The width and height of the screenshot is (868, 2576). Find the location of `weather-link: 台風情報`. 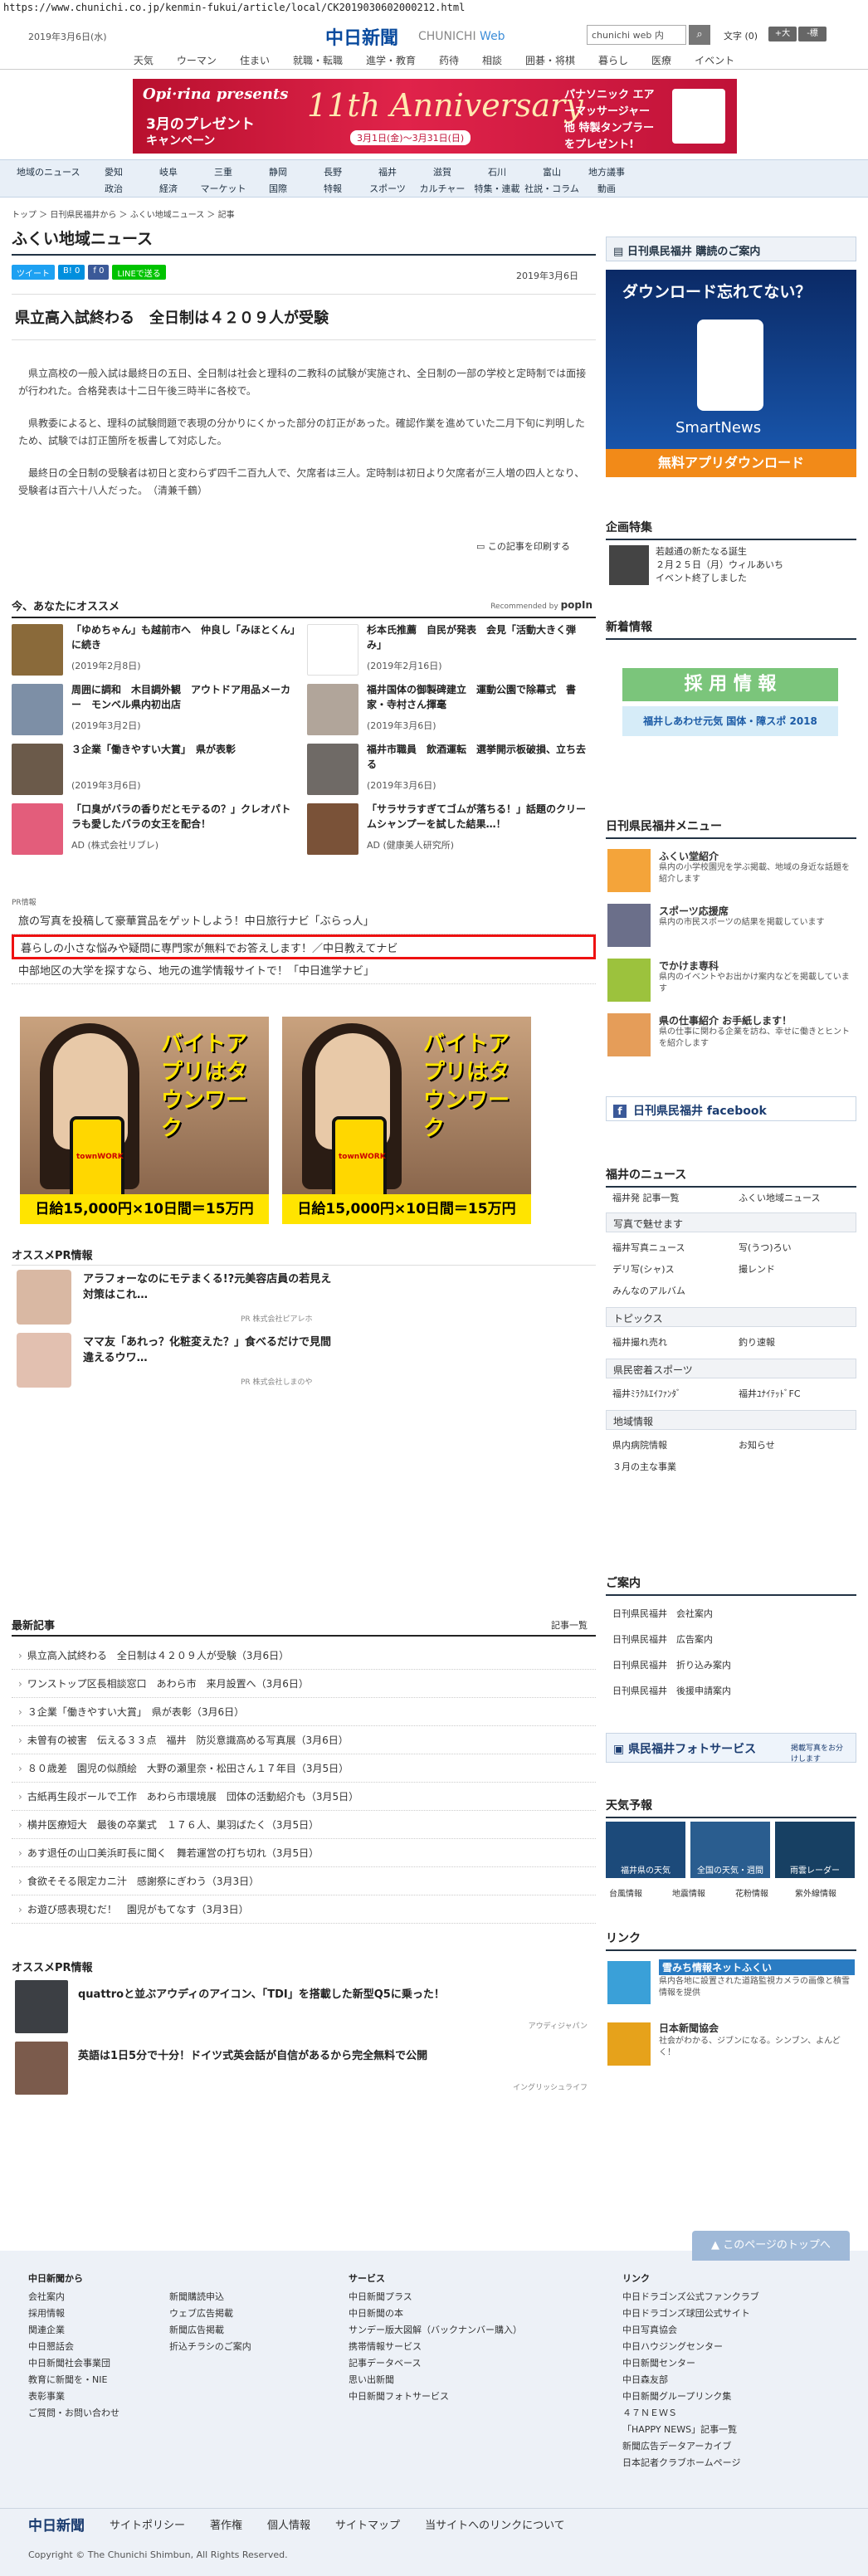

weather-link: 台風情報 is located at coordinates (625, 1893).